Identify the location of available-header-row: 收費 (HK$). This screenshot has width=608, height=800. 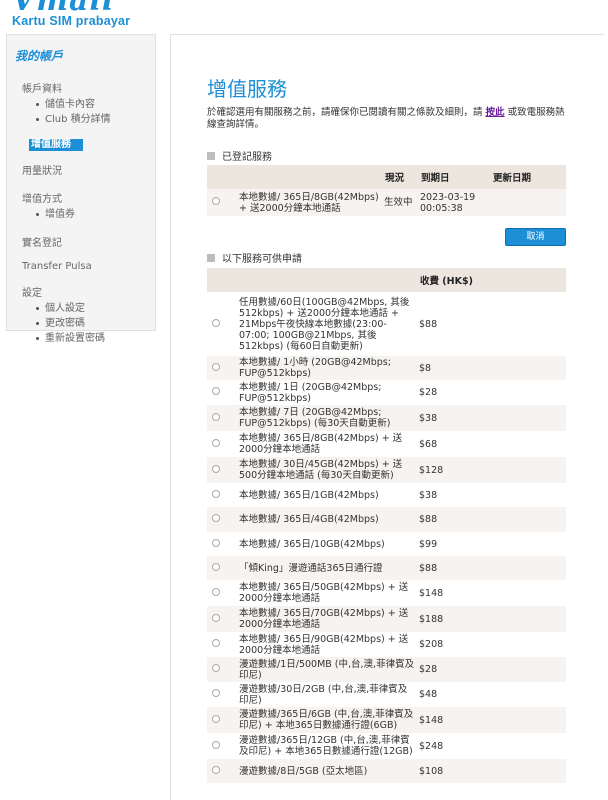
(386, 280).